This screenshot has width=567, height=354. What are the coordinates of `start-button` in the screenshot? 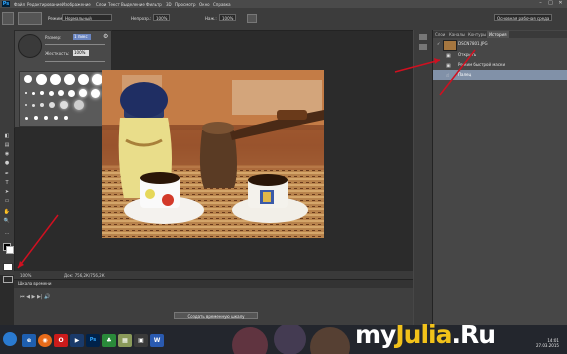 It's located at (10, 339).